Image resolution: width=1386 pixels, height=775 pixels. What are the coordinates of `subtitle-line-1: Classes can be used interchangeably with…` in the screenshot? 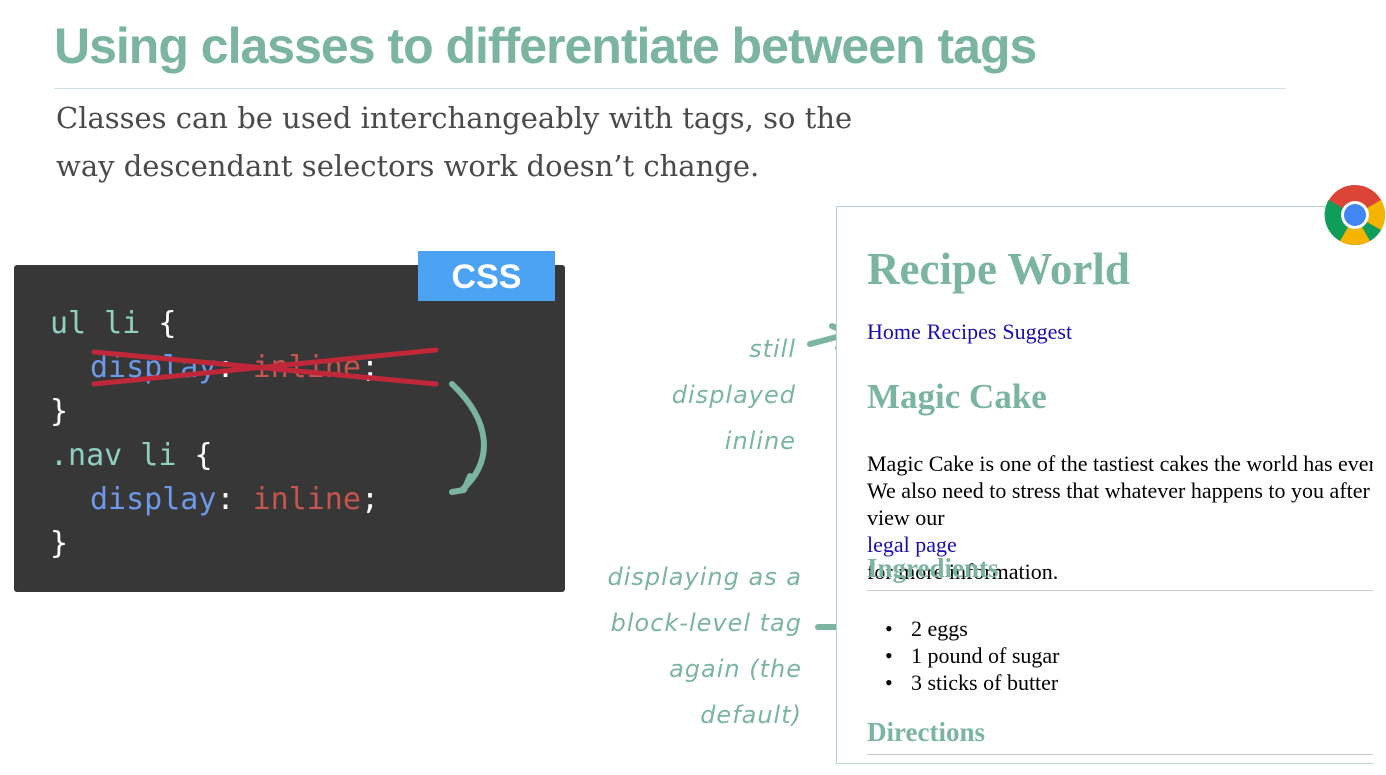 It's located at (454, 118).